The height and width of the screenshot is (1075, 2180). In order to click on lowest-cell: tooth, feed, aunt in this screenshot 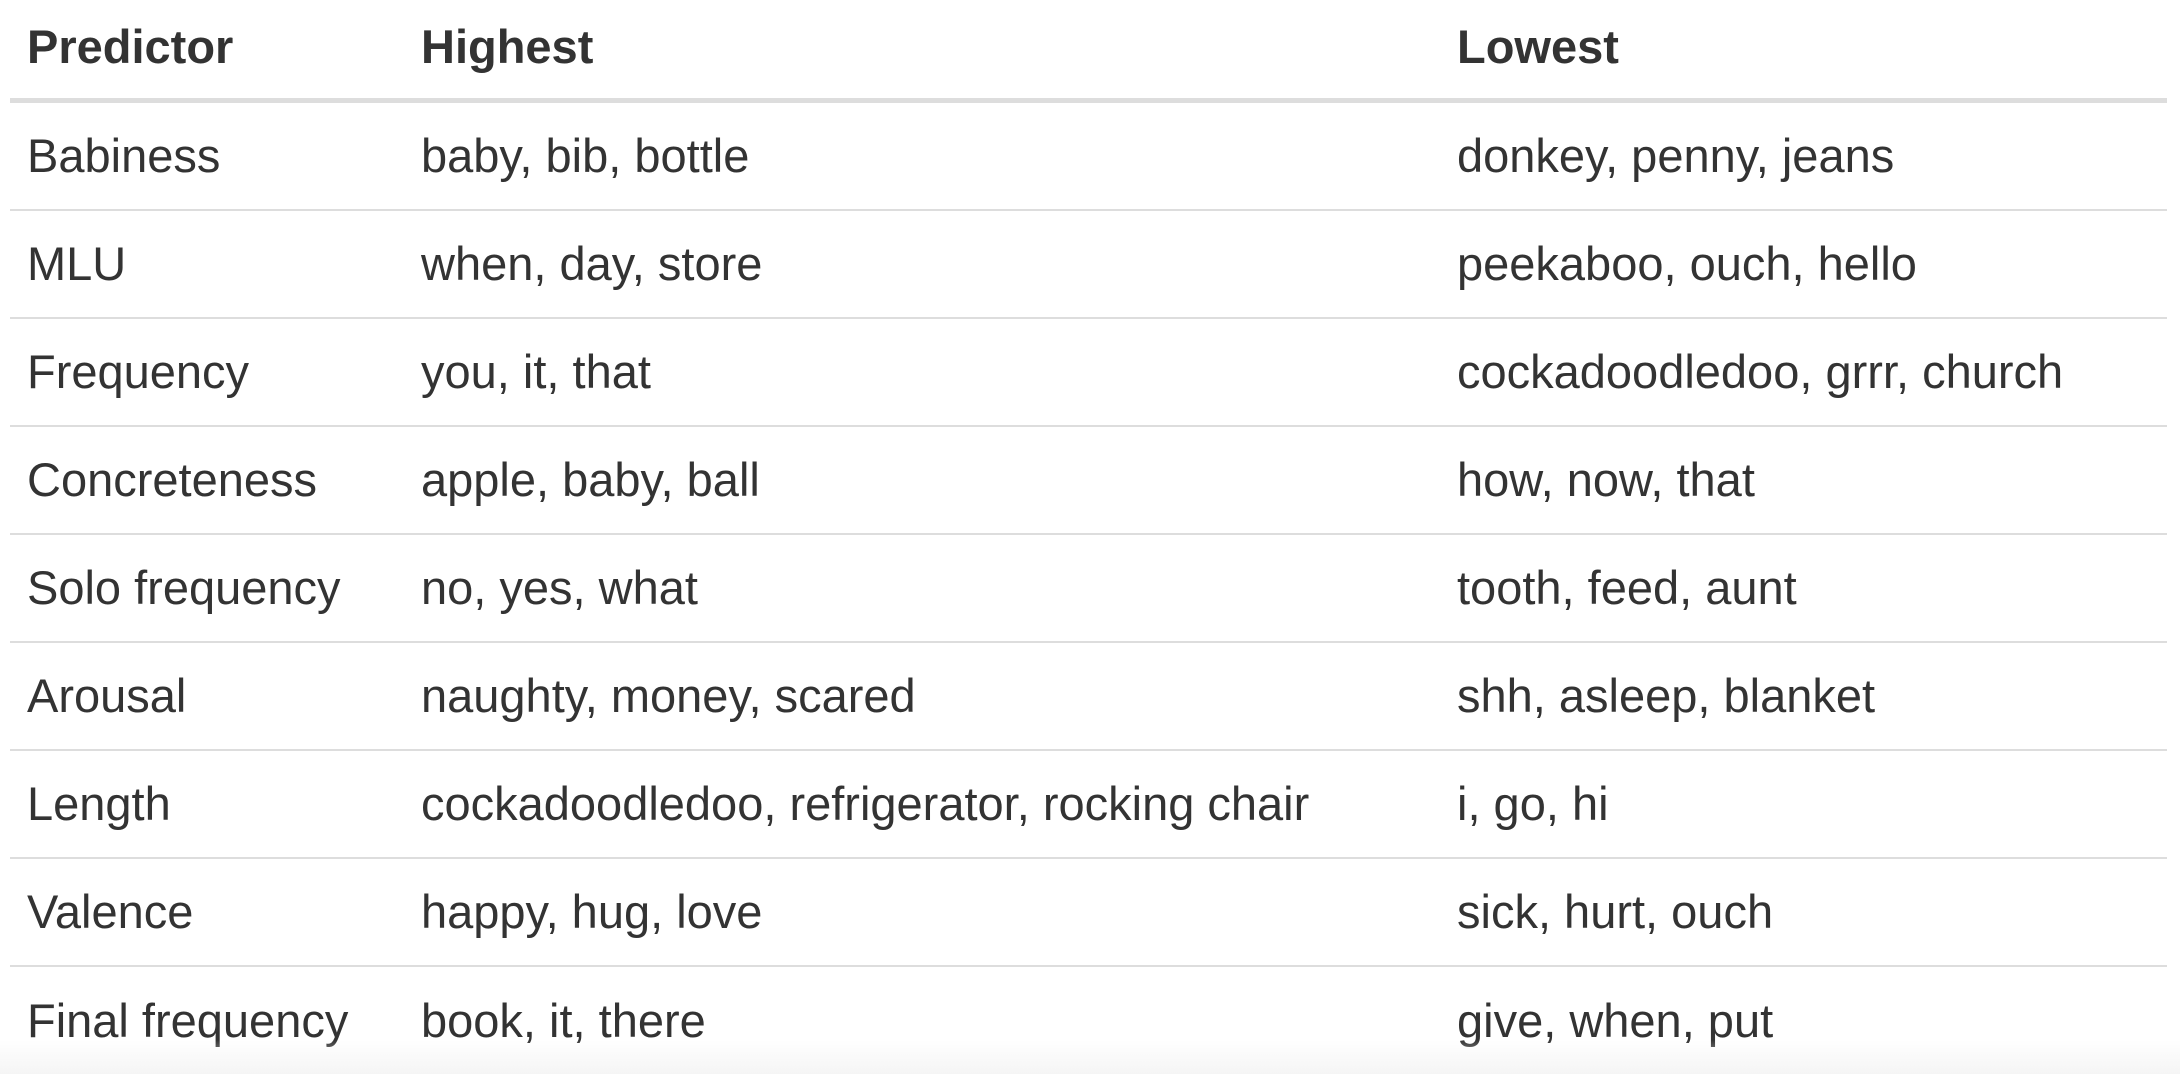, I will do `click(1627, 587)`.